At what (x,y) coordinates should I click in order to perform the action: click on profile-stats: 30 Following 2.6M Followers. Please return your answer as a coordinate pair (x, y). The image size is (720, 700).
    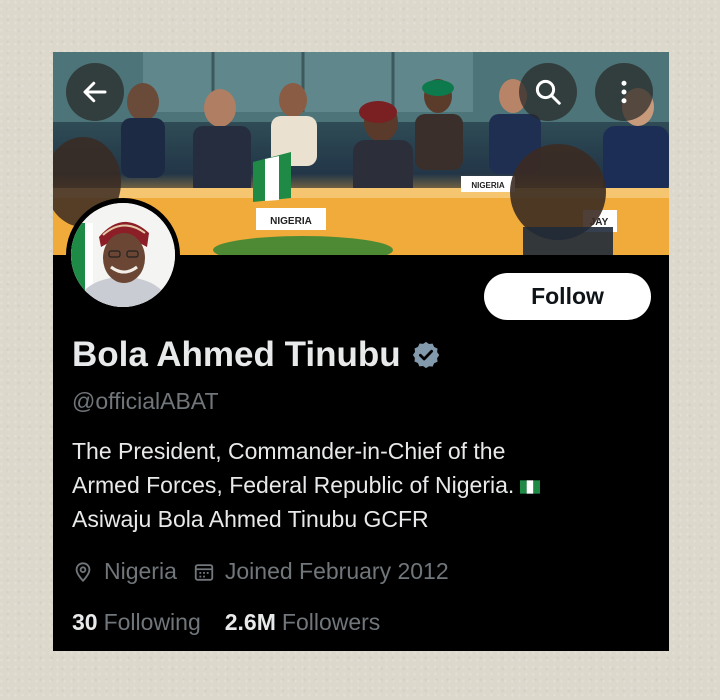
    Looking at the image, I should click on (238, 622).